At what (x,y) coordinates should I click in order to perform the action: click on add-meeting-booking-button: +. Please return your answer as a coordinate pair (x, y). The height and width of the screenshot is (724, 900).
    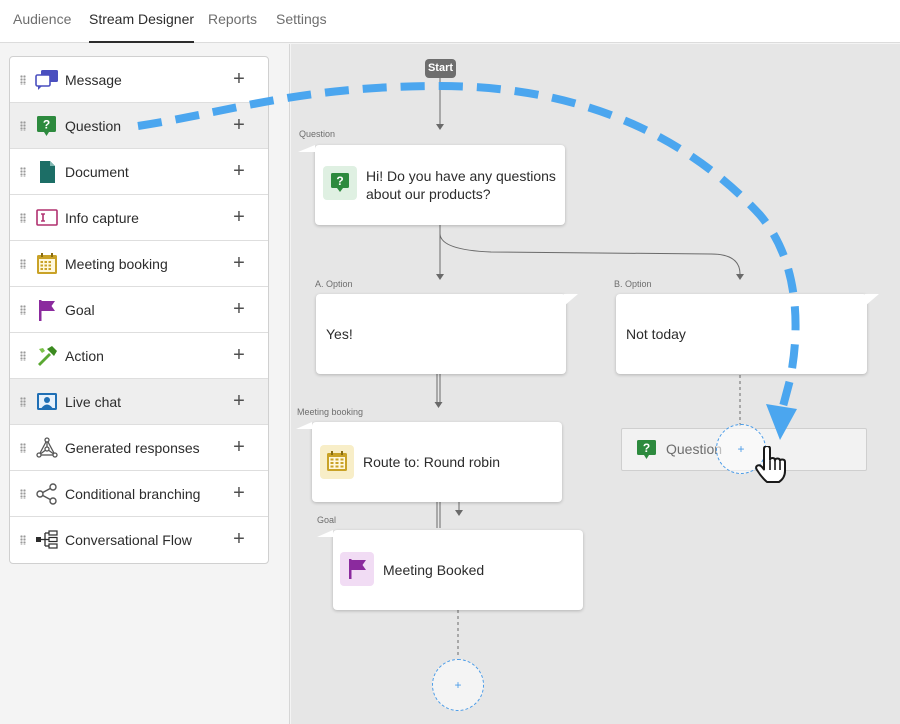
    Looking at the image, I should click on (239, 263).